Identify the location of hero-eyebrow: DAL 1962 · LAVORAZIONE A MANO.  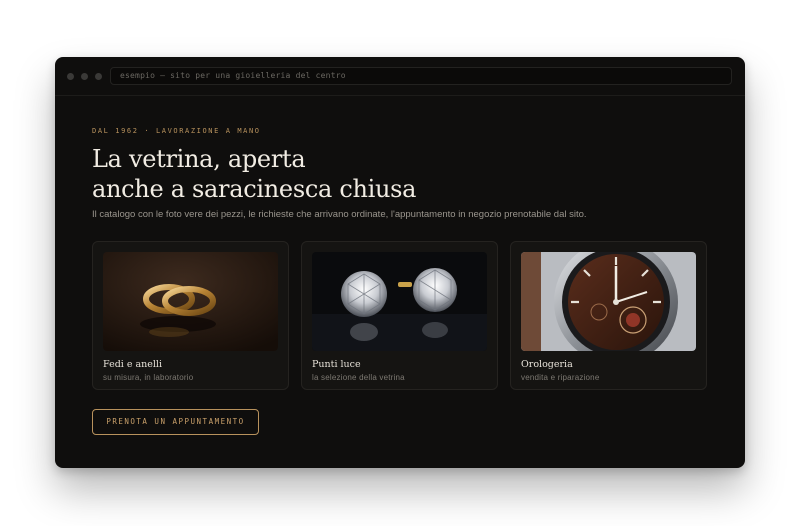
(176, 131).